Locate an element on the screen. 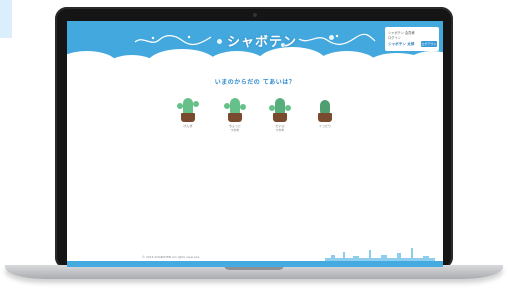 The height and width of the screenshot is (299, 508). city-skyline-icon is located at coordinates (380, 254).